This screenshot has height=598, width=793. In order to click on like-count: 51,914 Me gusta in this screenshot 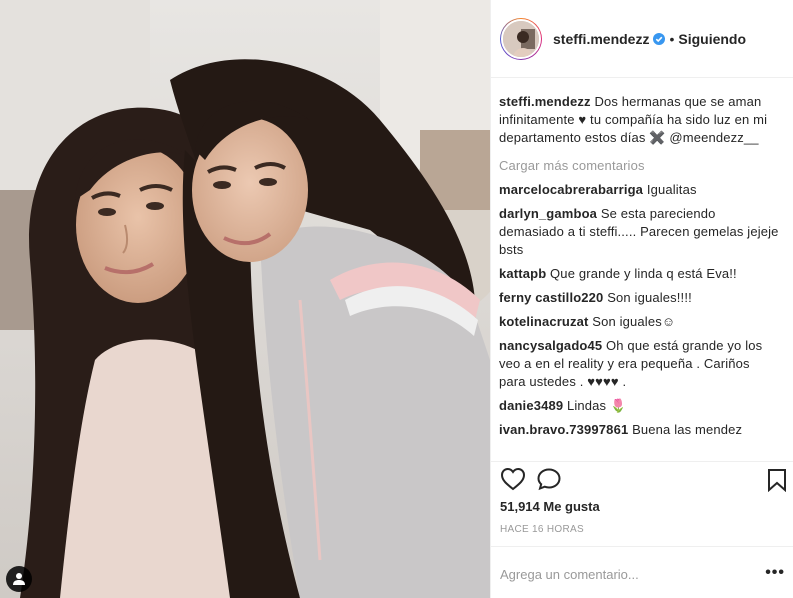, I will do `click(550, 506)`.